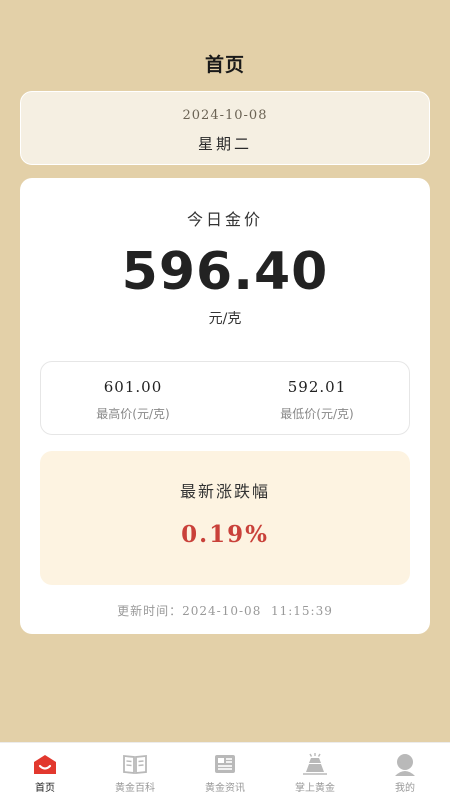  Describe the element at coordinates (225, 518) in the screenshot. I see `change-box: 最新涨跌幅 0.19%` at that location.